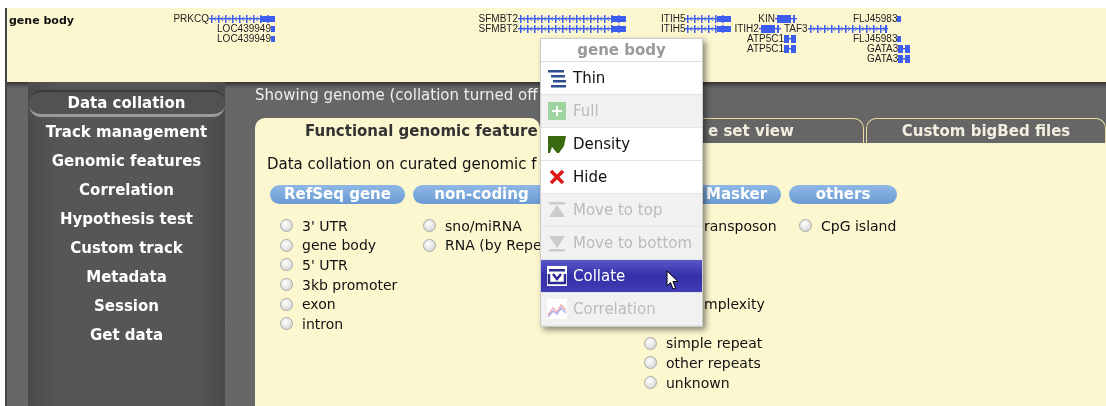 This screenshot has height=406, width=1106. What do you see at coordinates (746, 29) in the screenshot?
I see `gene-label: ITIH2` at bounding box center [746, 29].